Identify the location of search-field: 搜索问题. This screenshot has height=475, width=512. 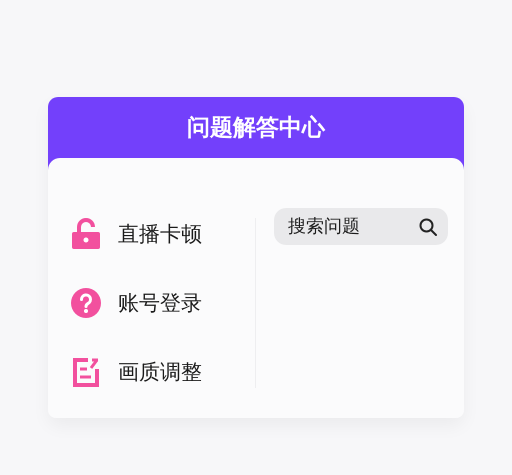
(361, 226).